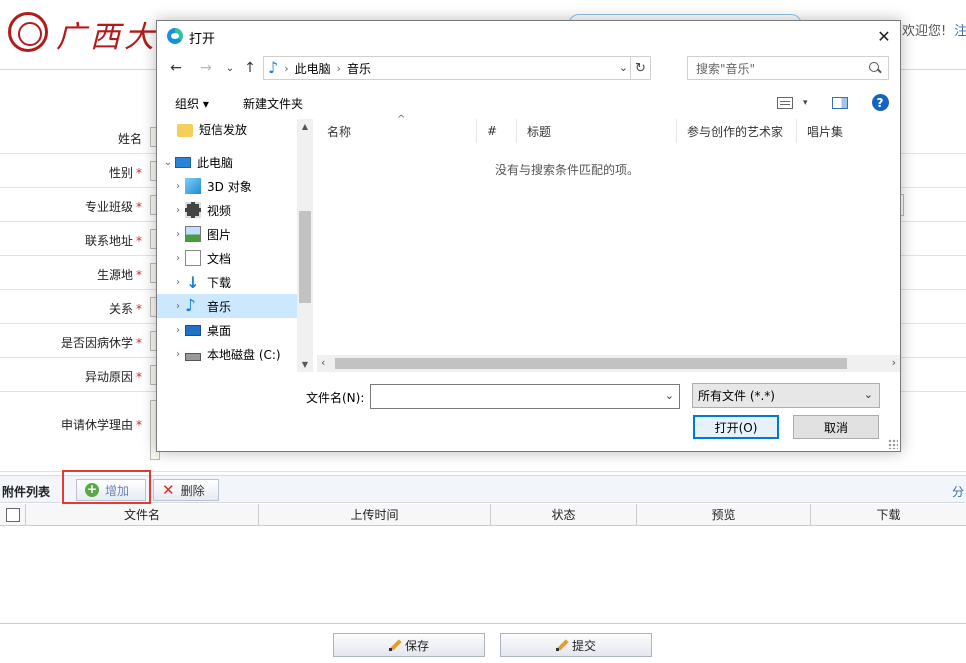 Image resolution: width=966 pixels, height=663 pixels. I want to click on scroll-right-arrow-icon: ›, so click(894, 362).